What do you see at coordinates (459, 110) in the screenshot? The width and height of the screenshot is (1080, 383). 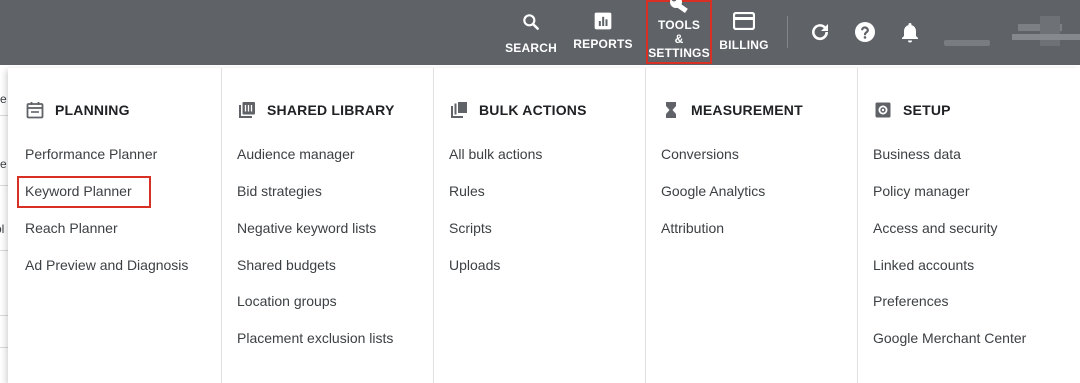 I see `bulk-actions-icon` at bounding box center [459, 110].